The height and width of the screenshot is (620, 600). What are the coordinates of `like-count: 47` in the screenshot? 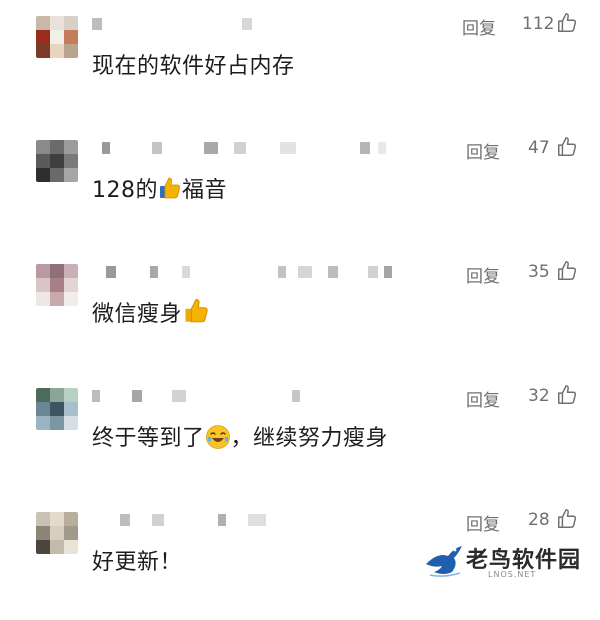 It's located at (539, 148).